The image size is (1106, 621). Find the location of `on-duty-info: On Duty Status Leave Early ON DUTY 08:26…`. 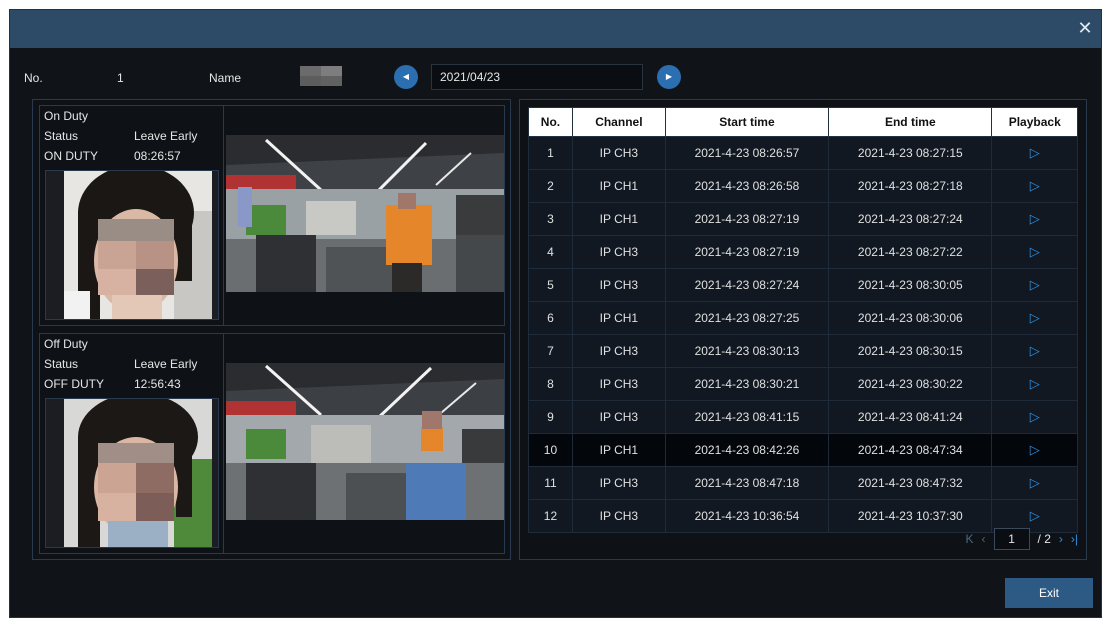

on-duty-info: On Duty Status Leave Early ON DUTY 08:26… is located at coordinates (132, 215).